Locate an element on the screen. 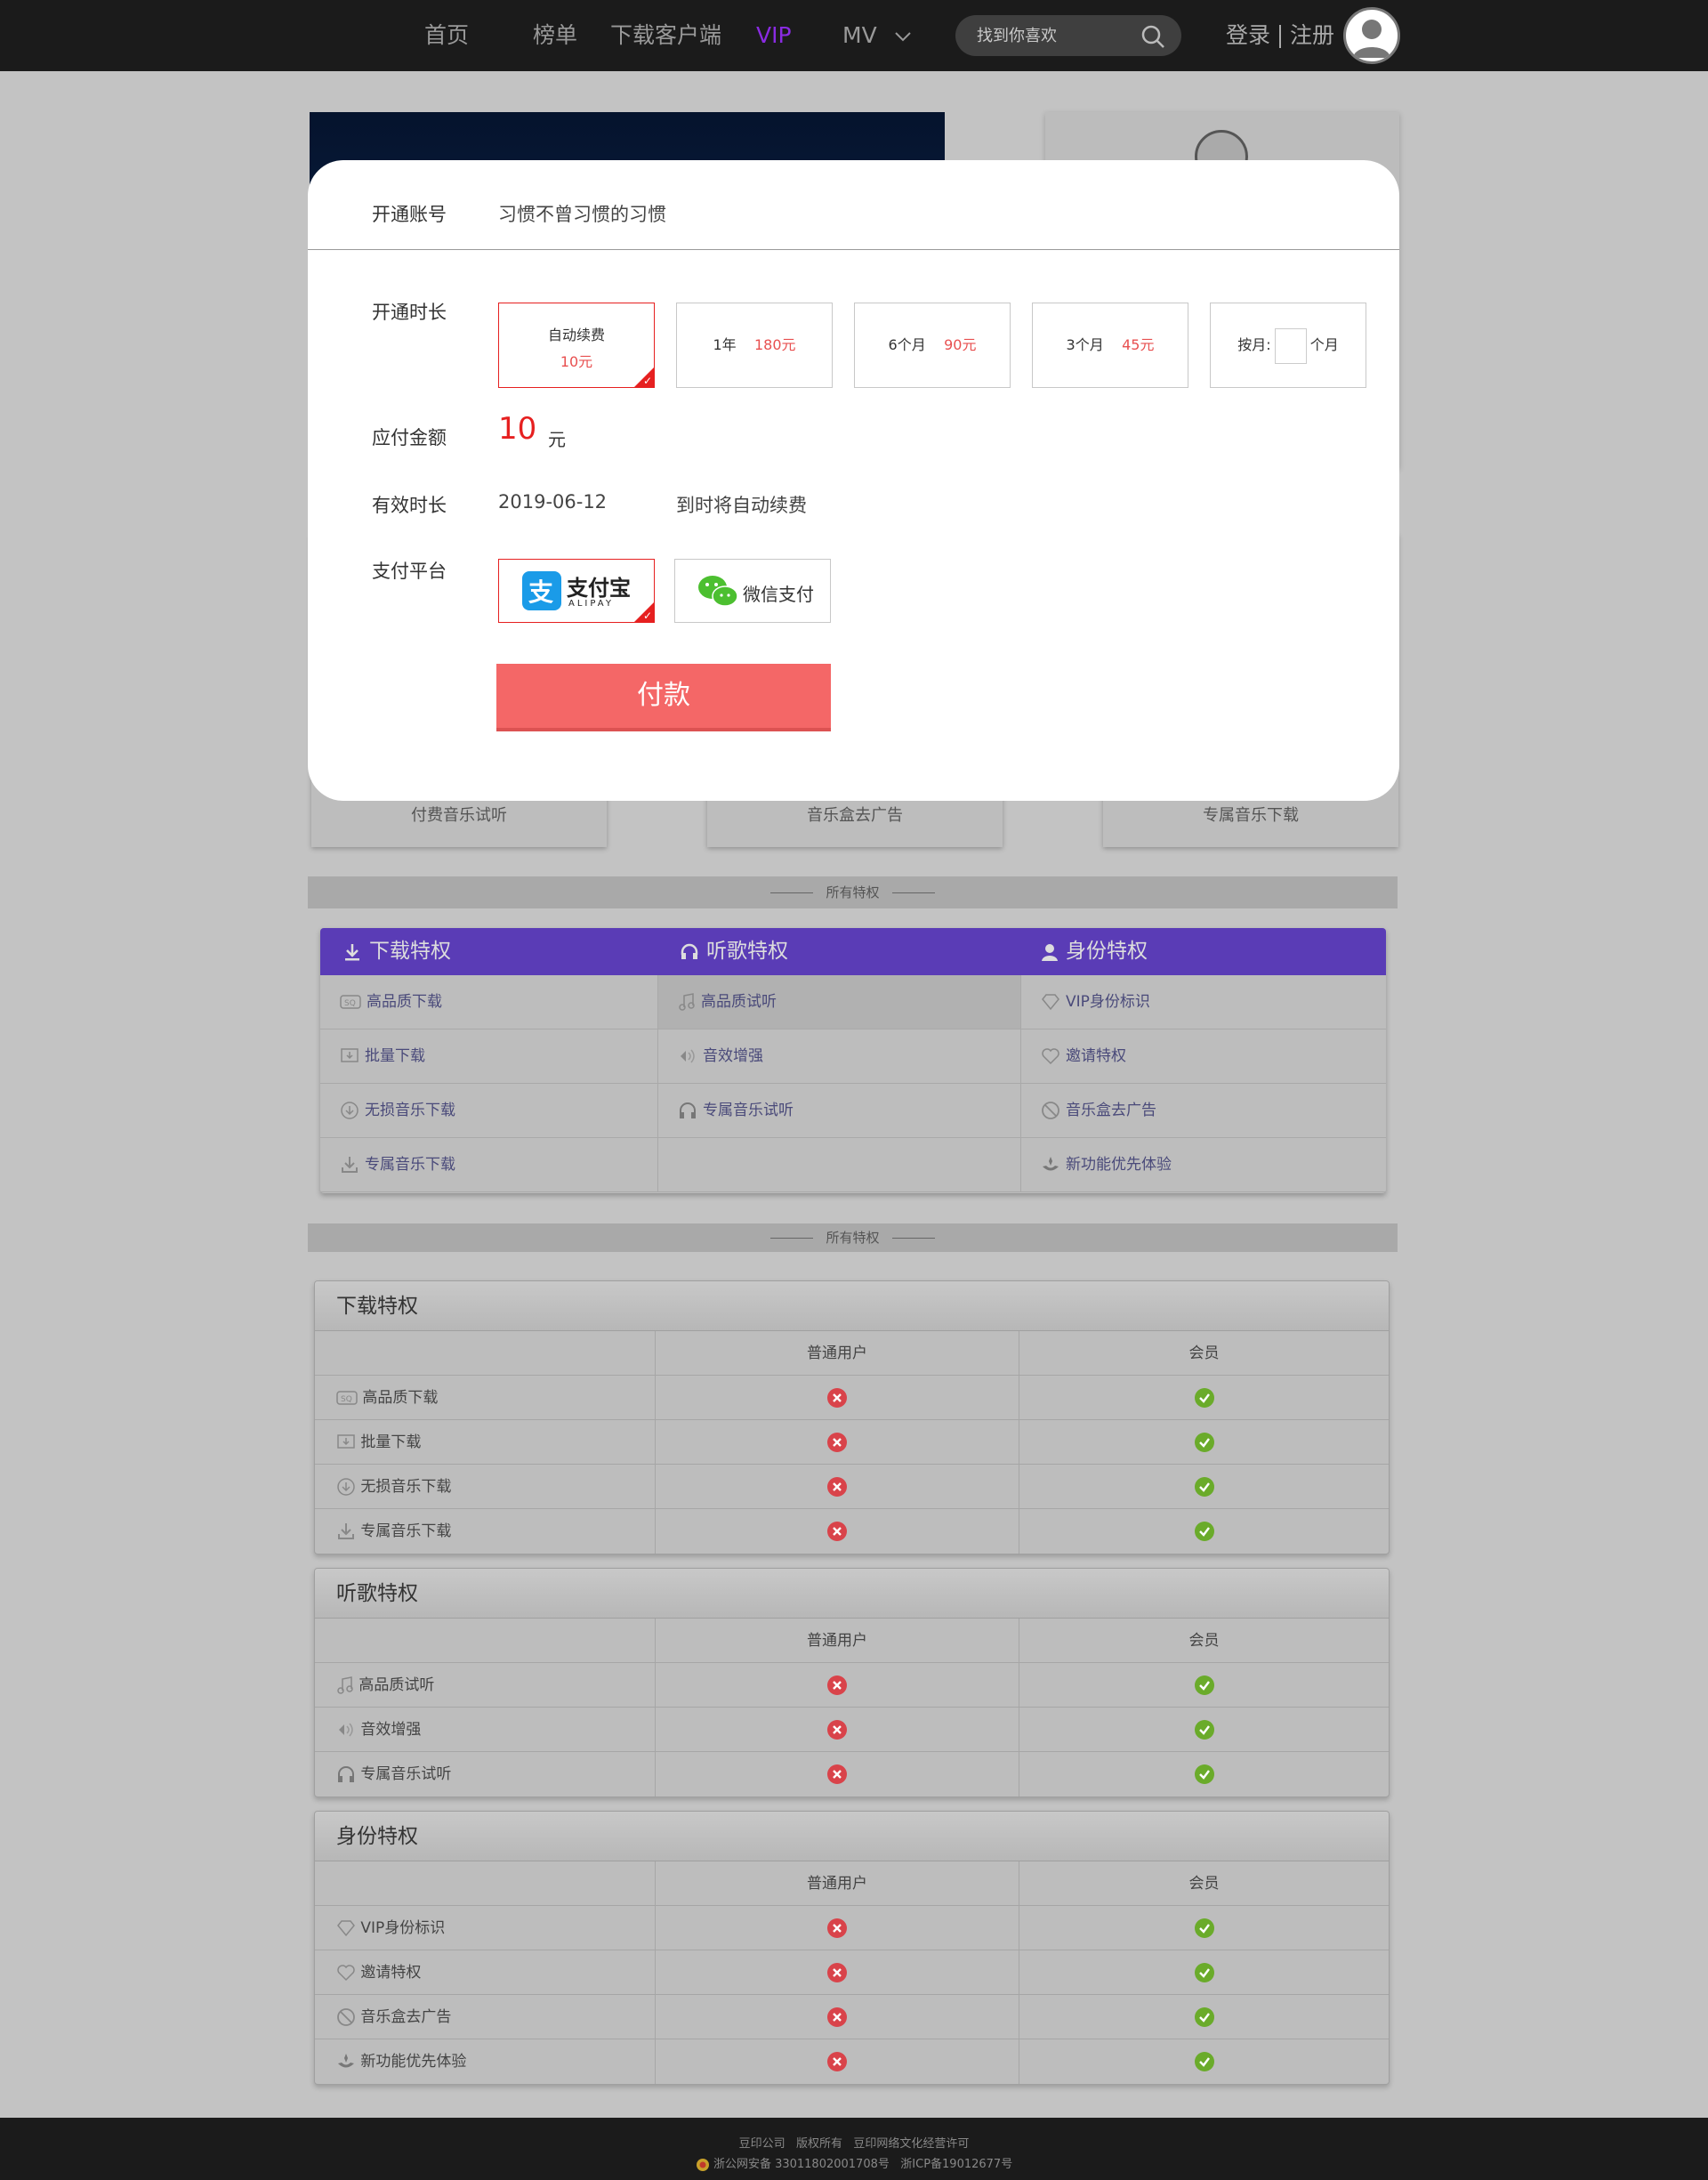 This screenshot has height=2180, width=1708. privilege-label: 无损音乐下载 is located at coordinates (410, 1111).